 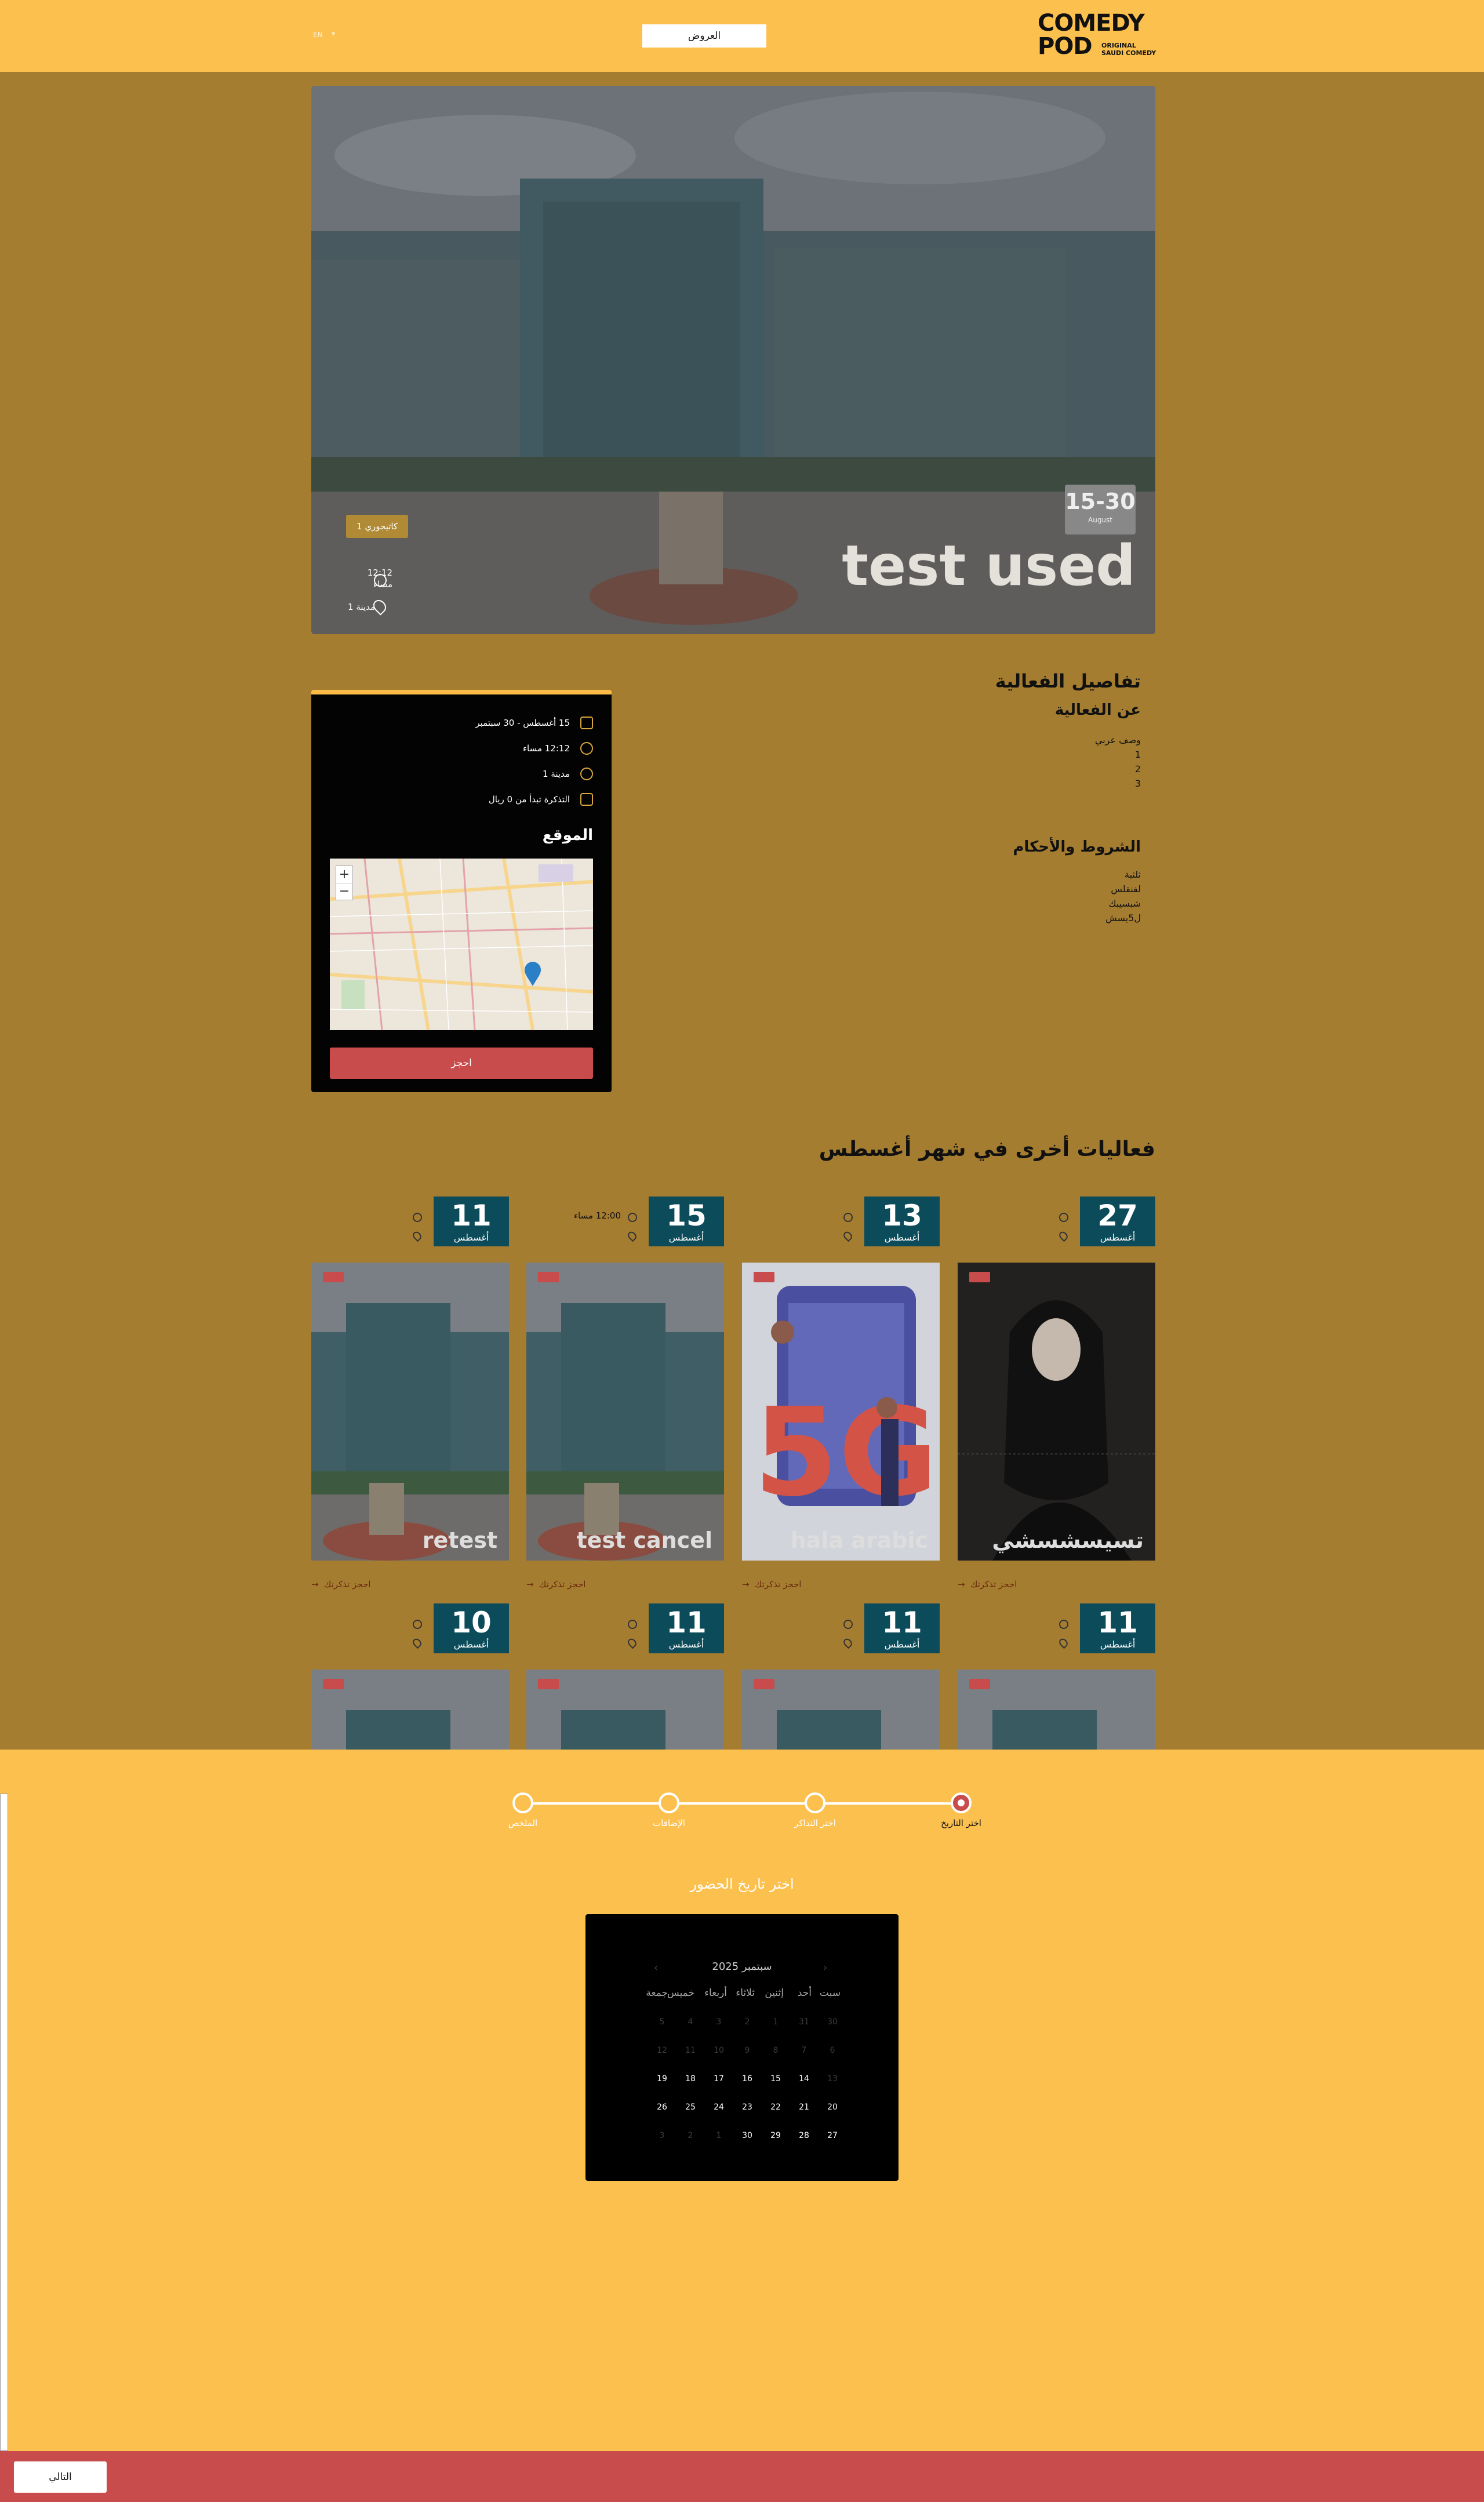 What do you see at coordinates (669, 1802) in the screenshot?
I see `step-dot-addons` at bounding box center [669, 1802].